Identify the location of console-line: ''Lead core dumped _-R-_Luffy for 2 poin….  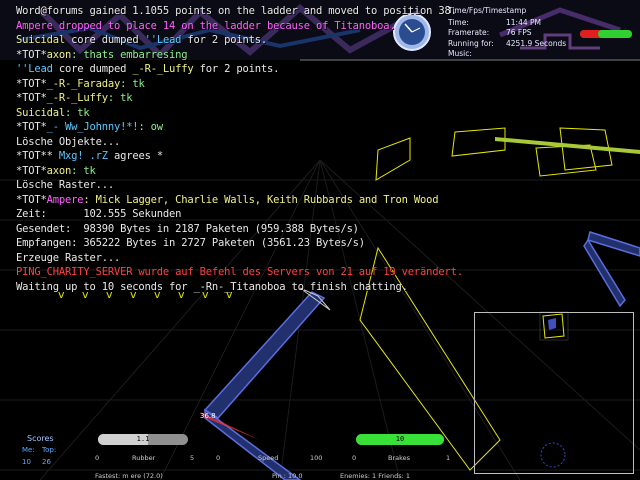
(316, 69).